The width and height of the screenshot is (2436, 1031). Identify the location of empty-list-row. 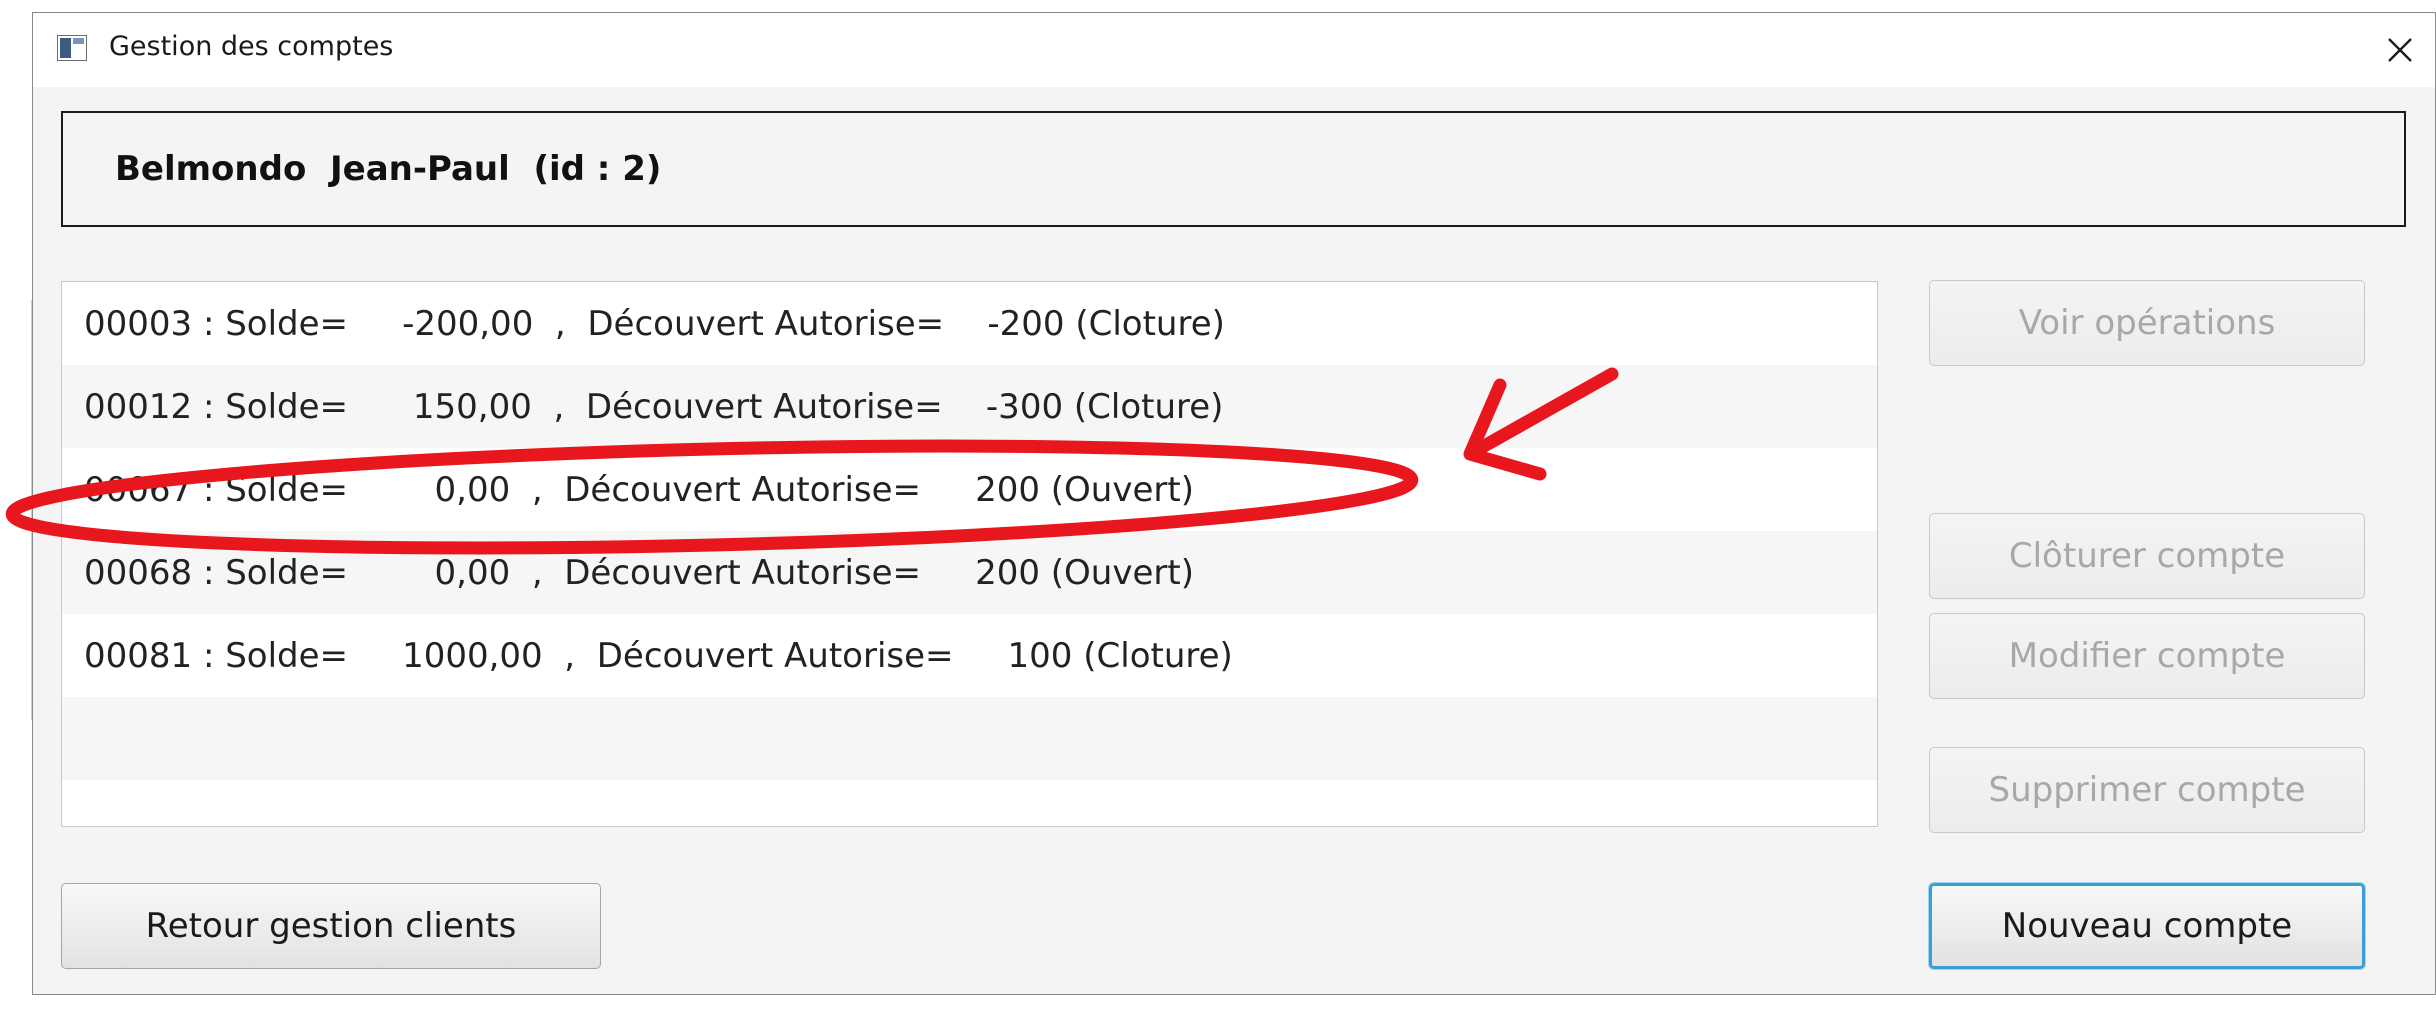
(969, 738).